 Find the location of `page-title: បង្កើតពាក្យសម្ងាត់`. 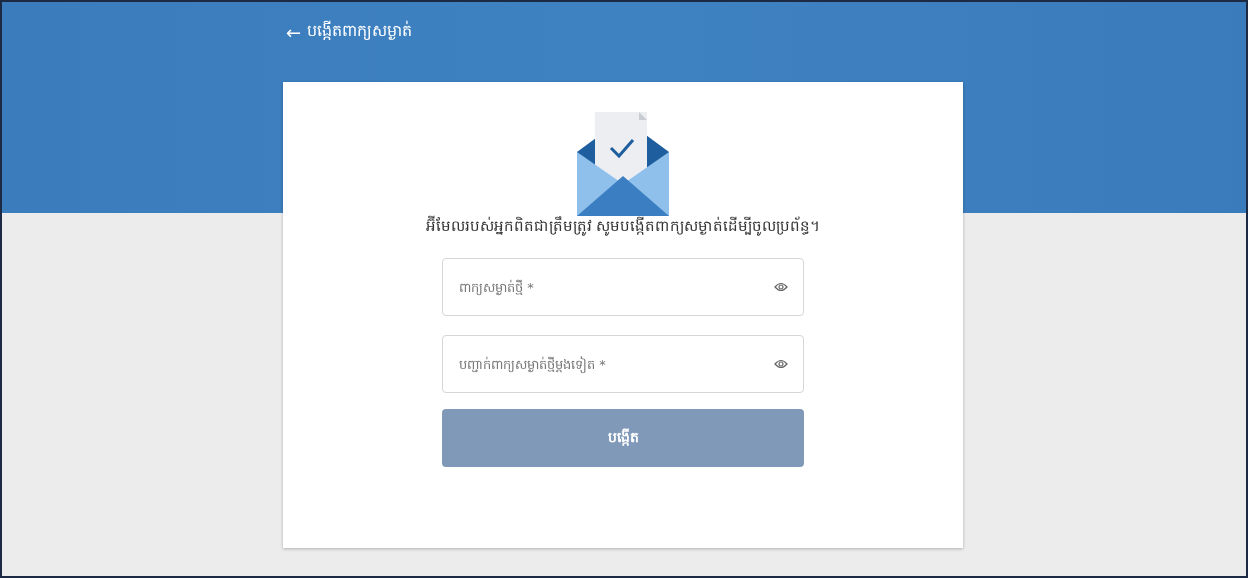

page-title: បង្កើតពាក្យសម្ងាត់ is located at coordinates (360, 31).